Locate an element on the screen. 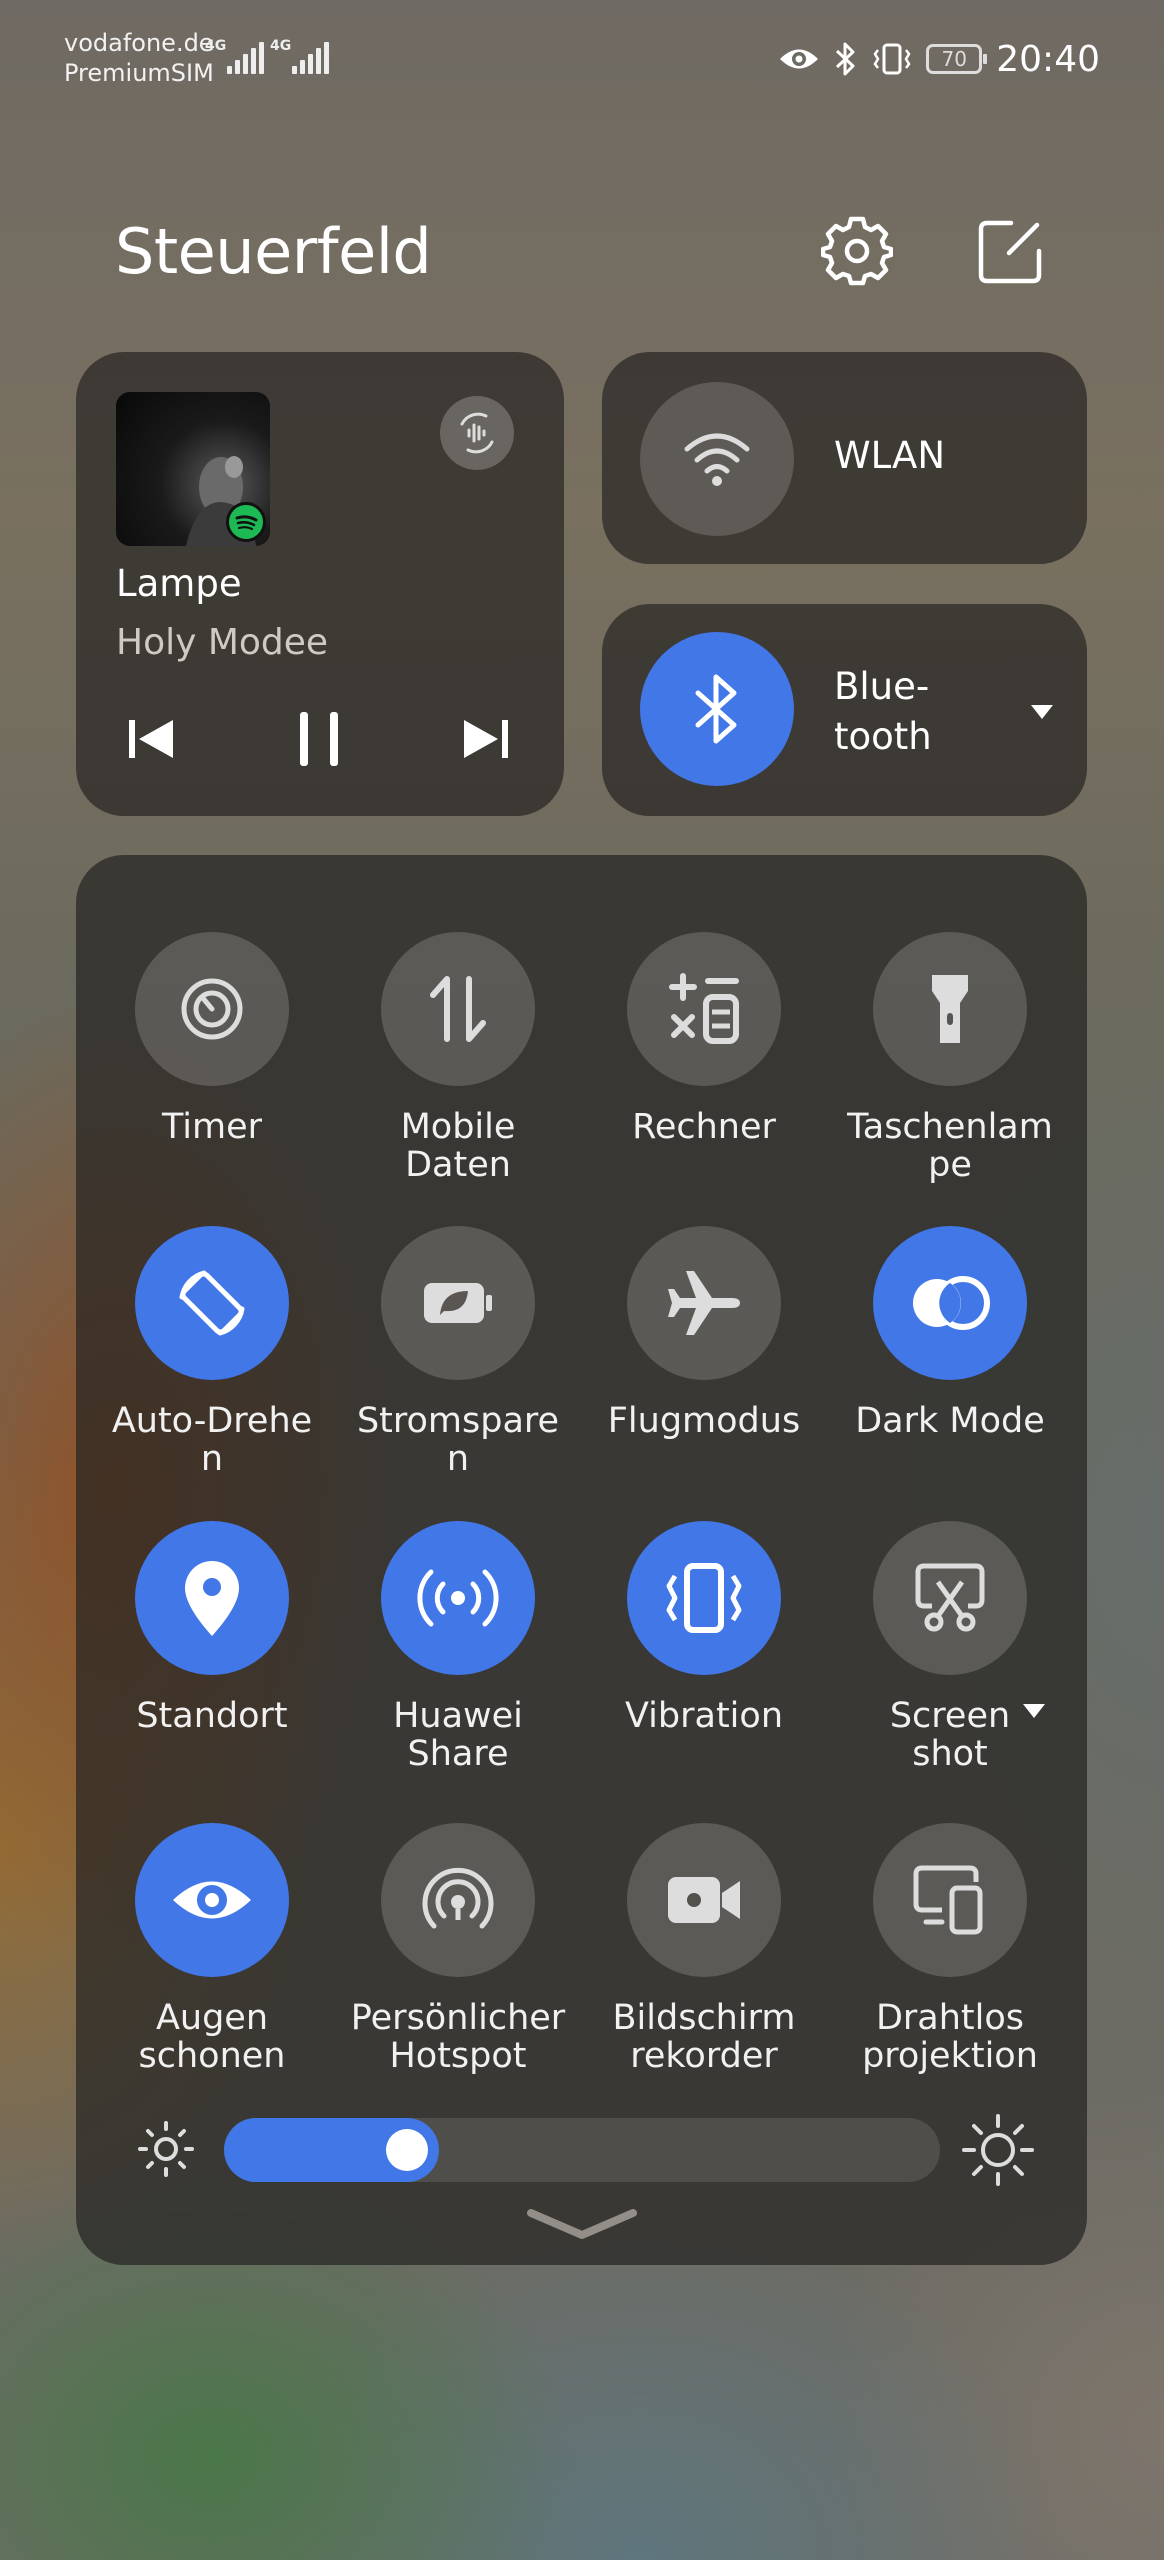 This screenshot has width=1164, height=2560. toggle-mobile-data: Mobile Daten is located at coordinates (458, 1058).